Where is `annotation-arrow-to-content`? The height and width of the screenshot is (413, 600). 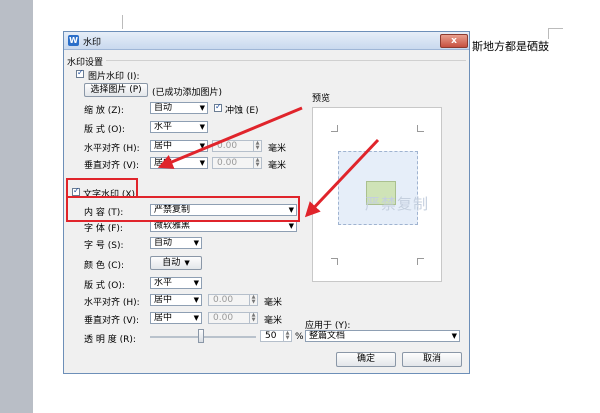
annotation-arrow-to-content is located at coordinates (342, 178).